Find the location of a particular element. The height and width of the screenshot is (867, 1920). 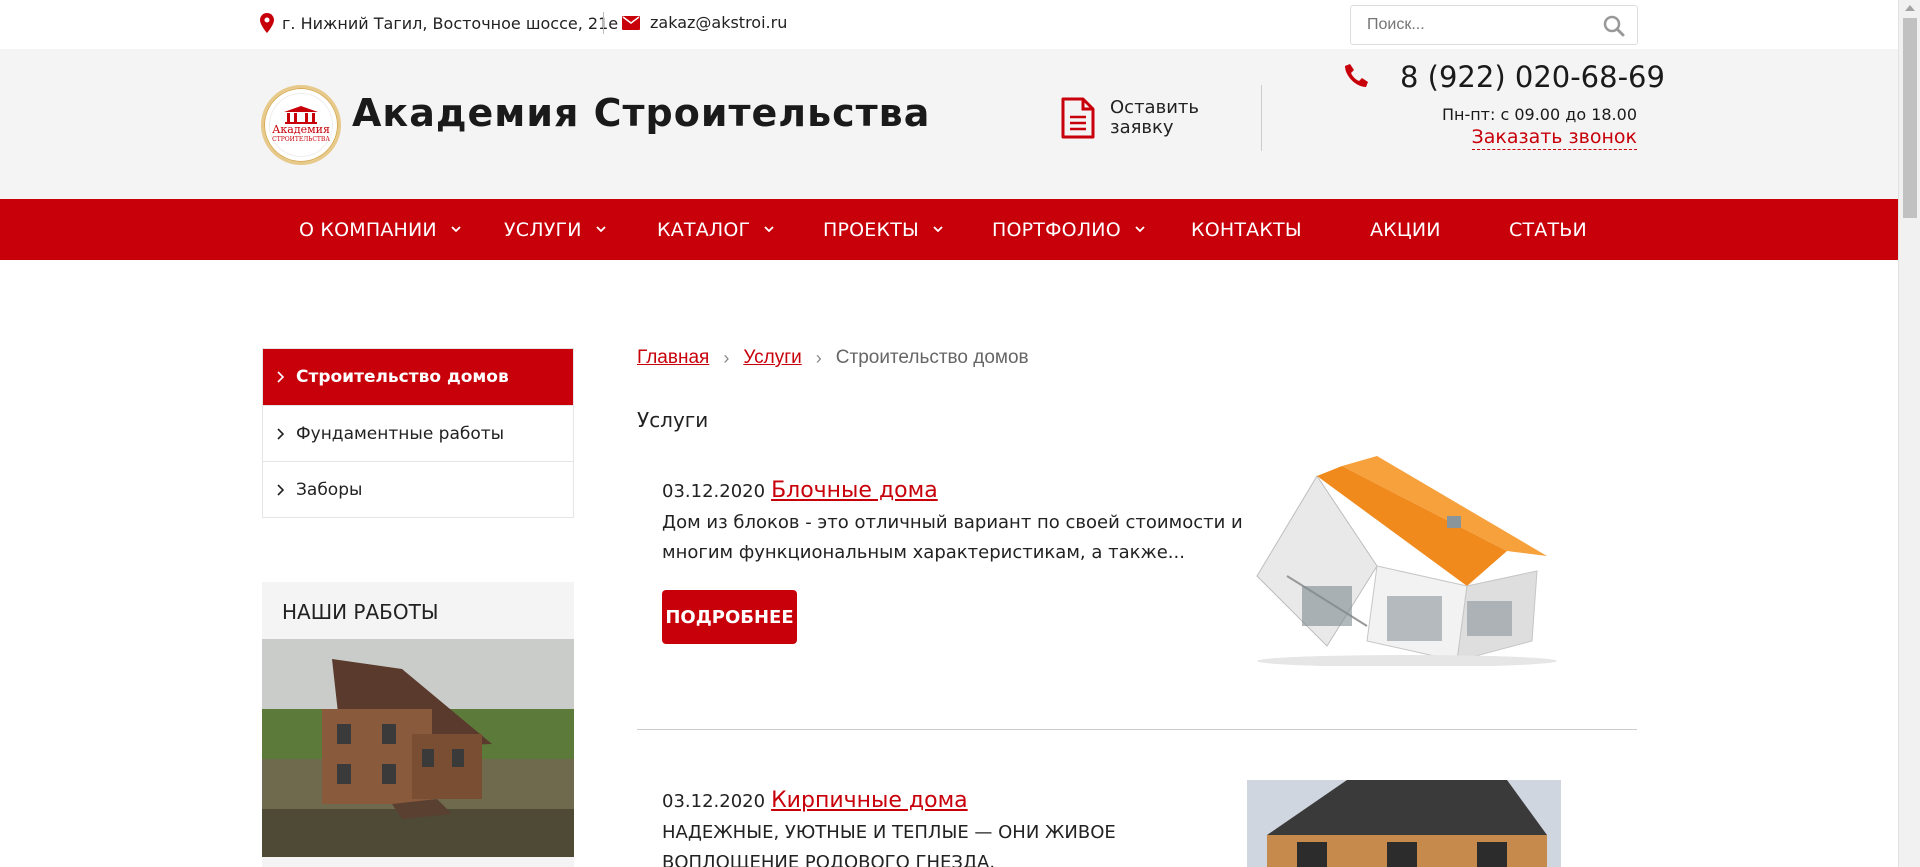

page-scrollbar is located at coordinates (1909, 433).